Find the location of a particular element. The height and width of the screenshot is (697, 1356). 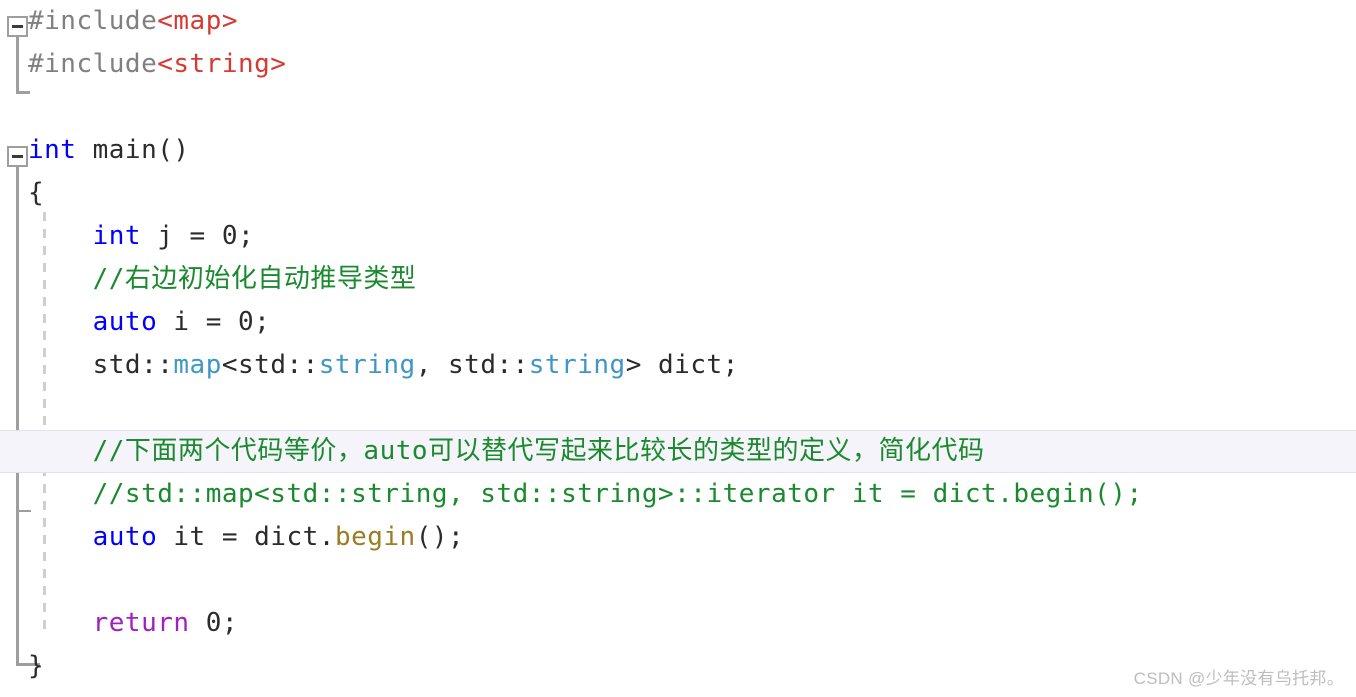

code-line-text: //右边初始化自动推导类型 is located at coordinates (208, 279).